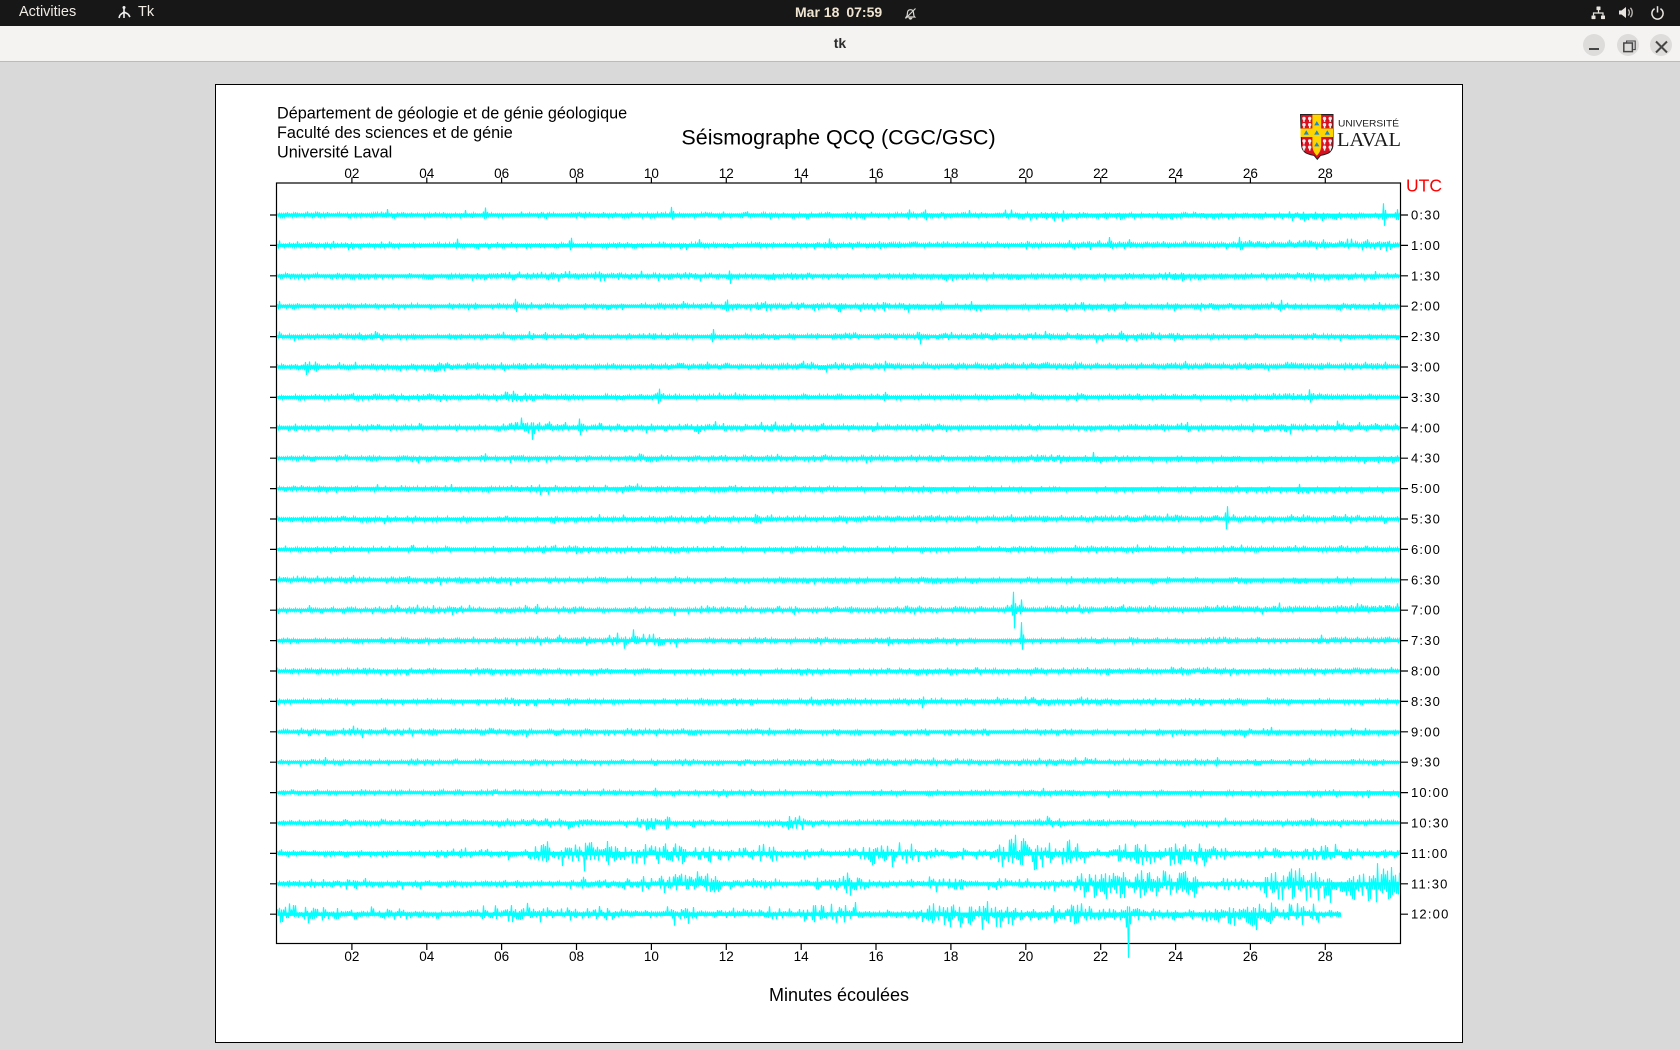 This screenshot has width=1680, height=1050. I want to click on svg-text: Minutes écoulées, so click(839, 995).